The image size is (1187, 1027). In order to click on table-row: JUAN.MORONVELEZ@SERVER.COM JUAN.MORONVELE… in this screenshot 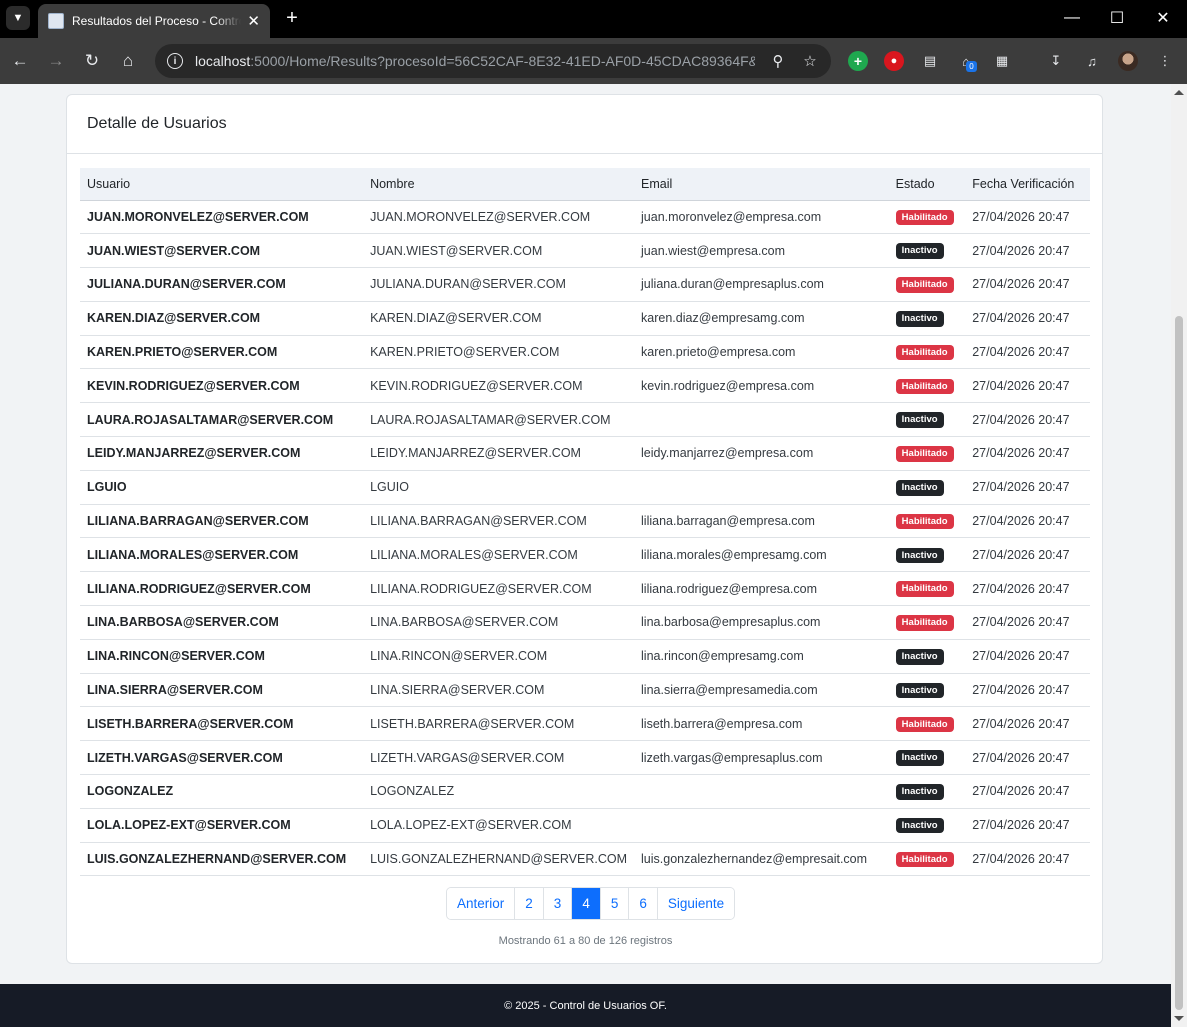, I will do `click(585, 217)`.